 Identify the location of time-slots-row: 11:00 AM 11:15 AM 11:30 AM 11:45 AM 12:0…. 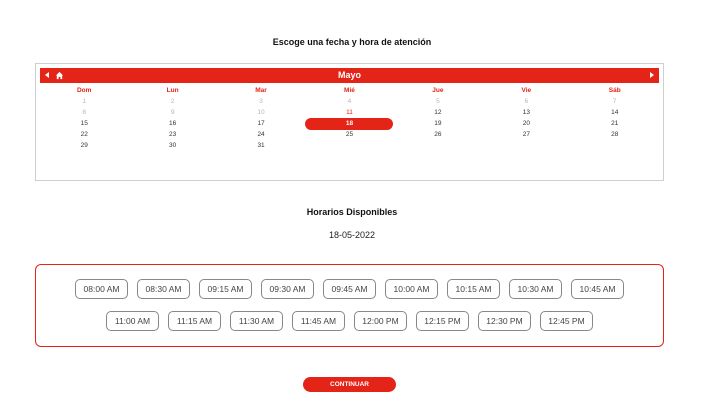
(349, 321).